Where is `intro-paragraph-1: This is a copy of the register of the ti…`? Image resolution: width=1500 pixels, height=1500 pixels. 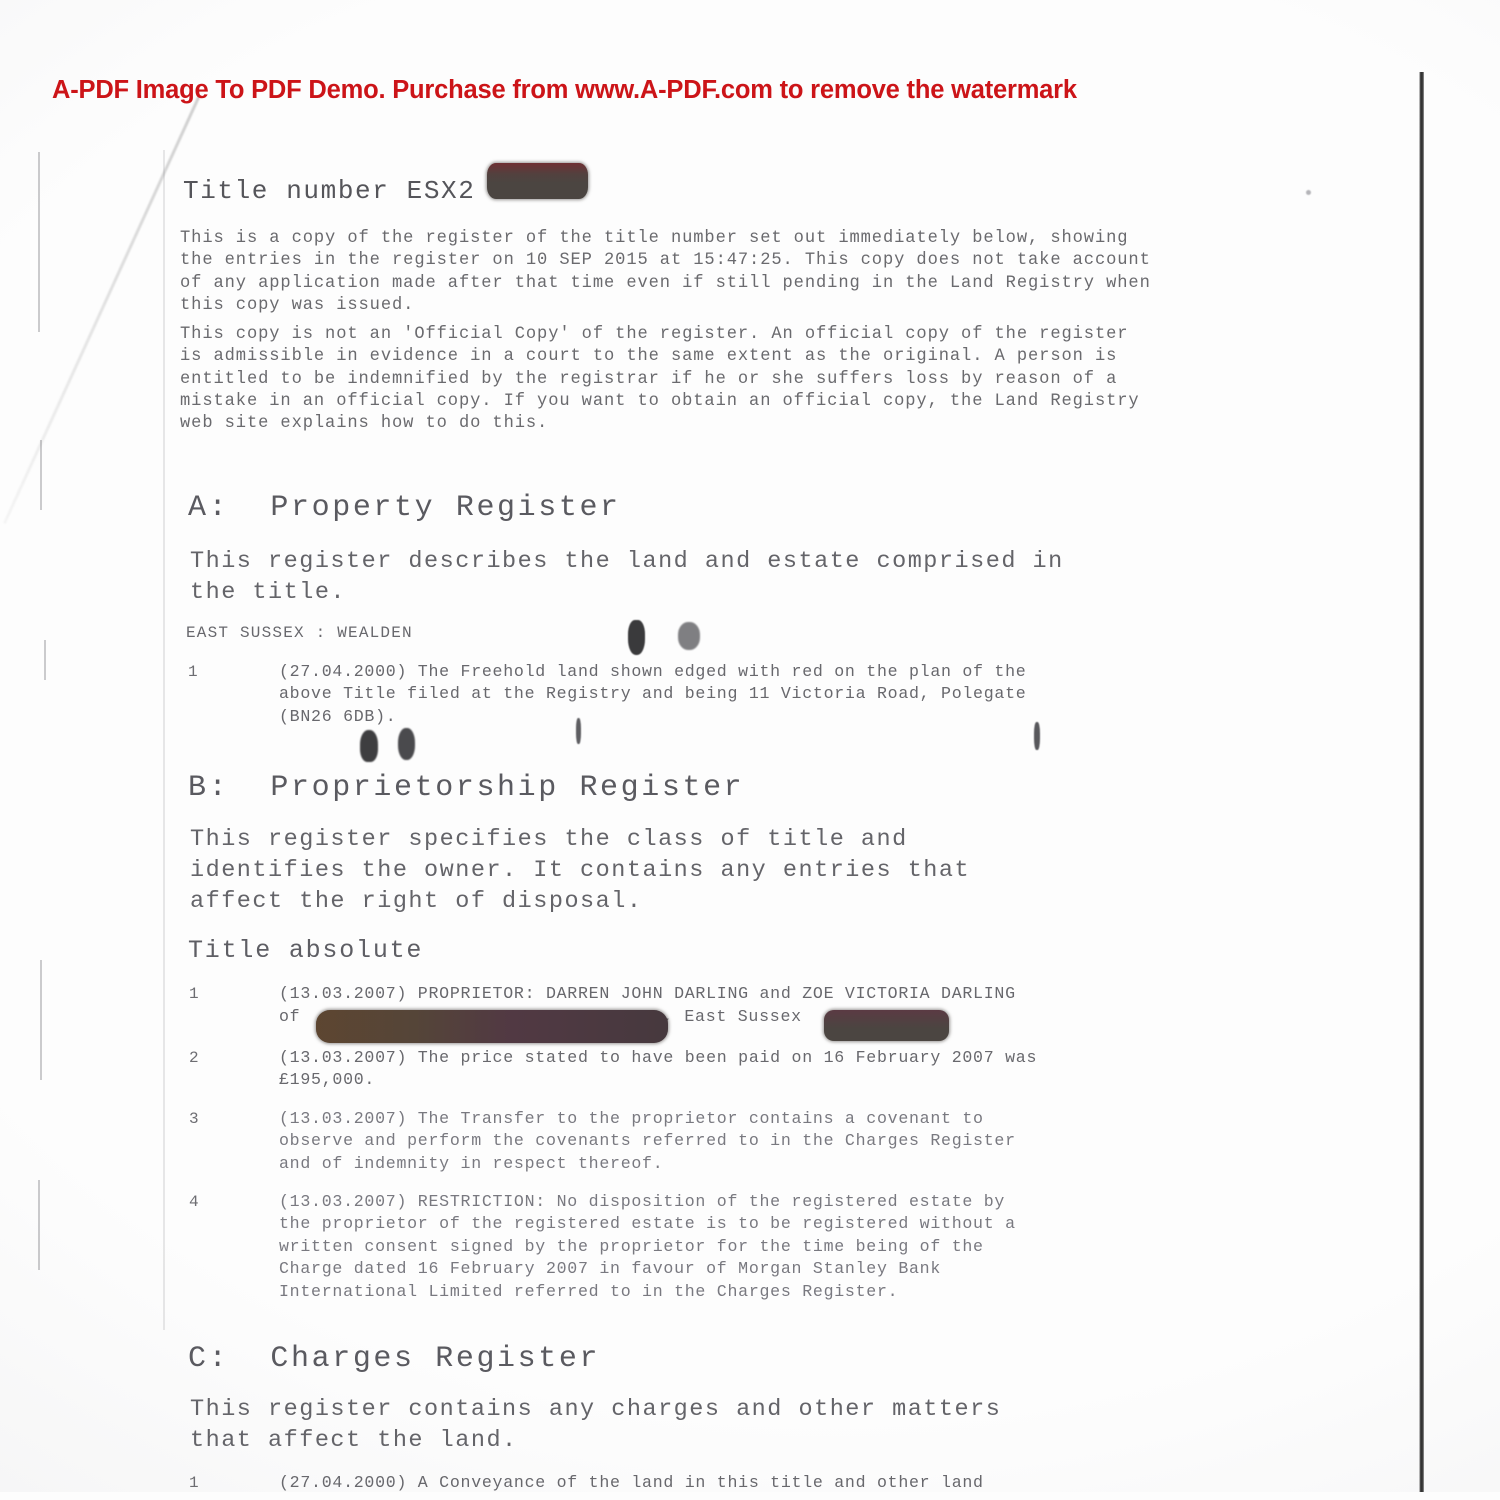
intro-paragraph-1: This is a copy of the register of the ti… is located at coordinates (665, 272).